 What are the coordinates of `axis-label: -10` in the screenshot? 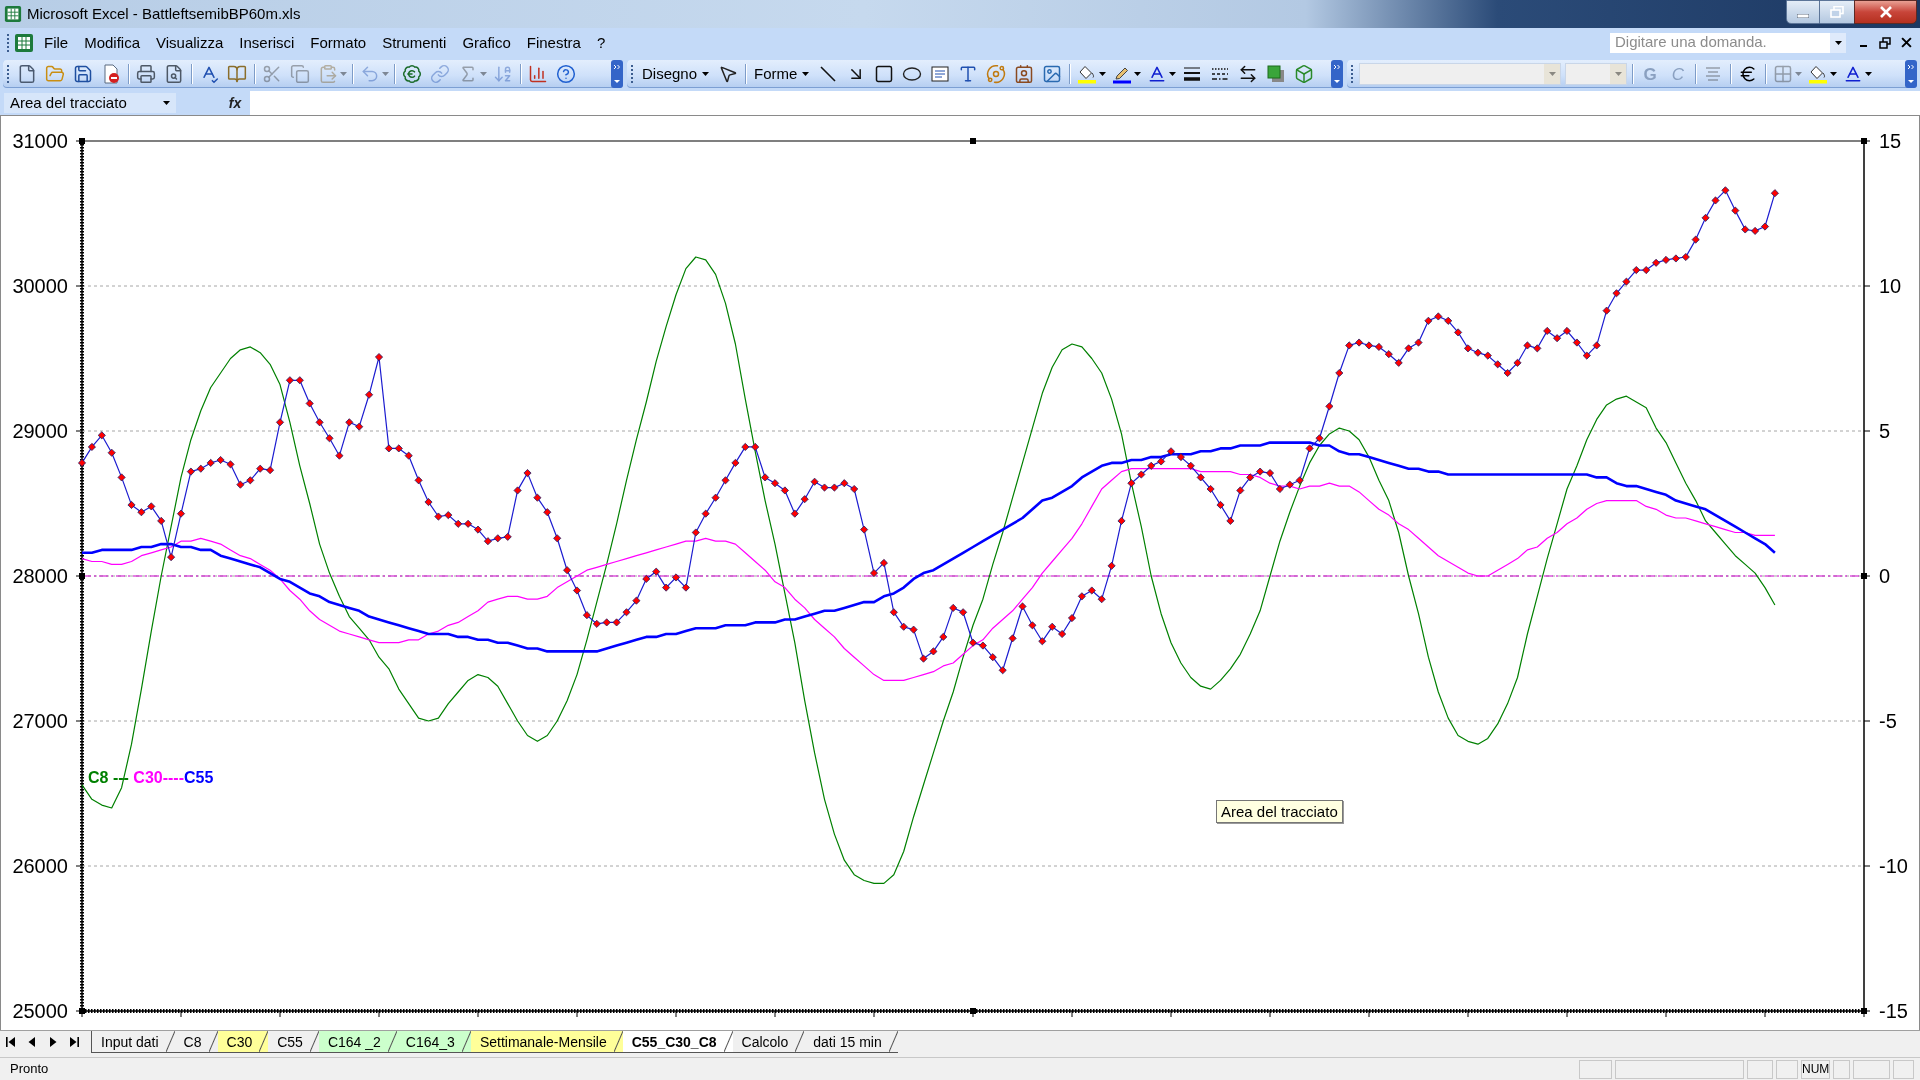 It's located at (1893, 866).